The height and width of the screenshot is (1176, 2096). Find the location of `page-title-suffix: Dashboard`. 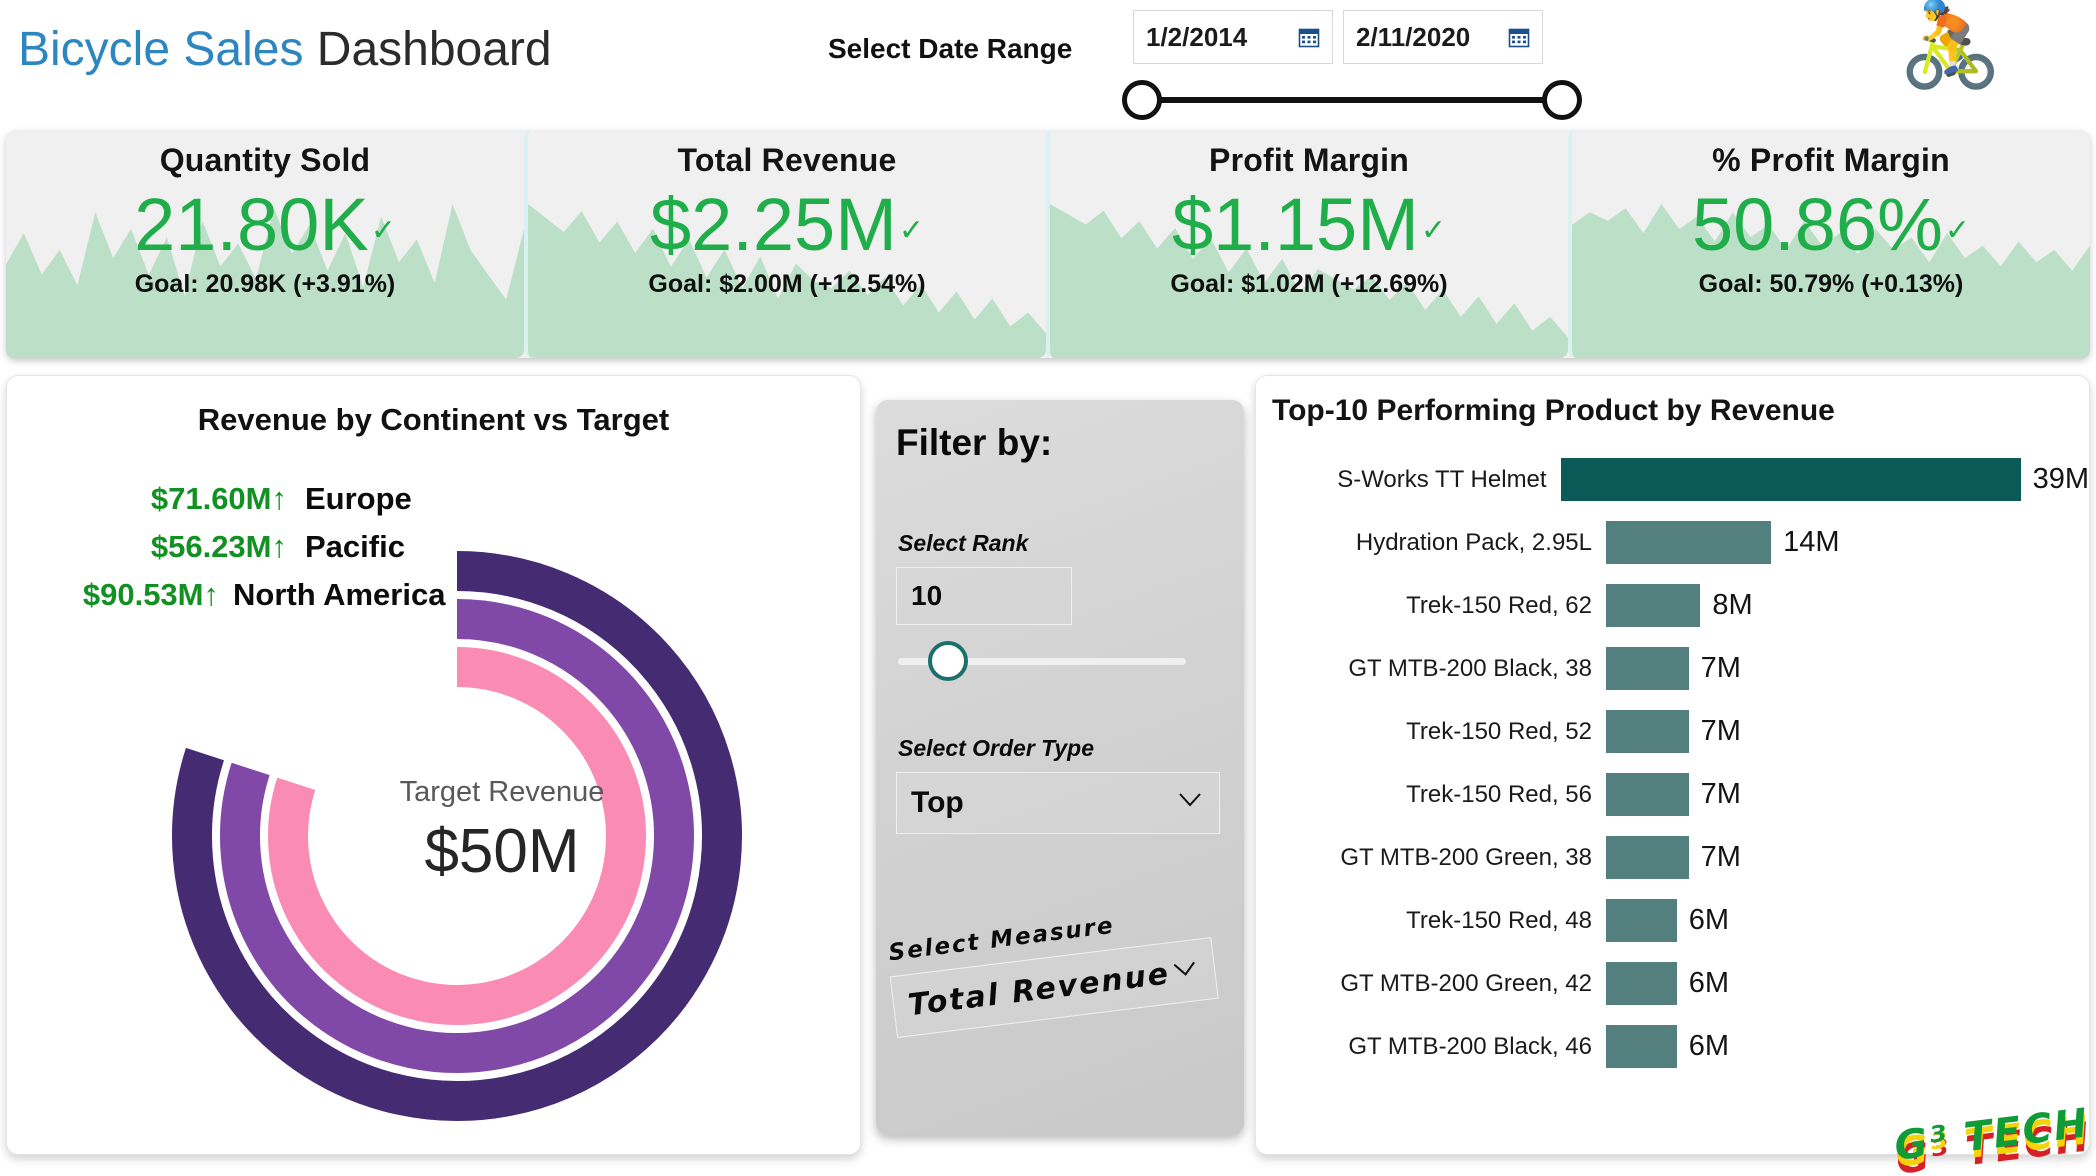

page-title-suffix: Dashboard is located at coordinates (427, 49).